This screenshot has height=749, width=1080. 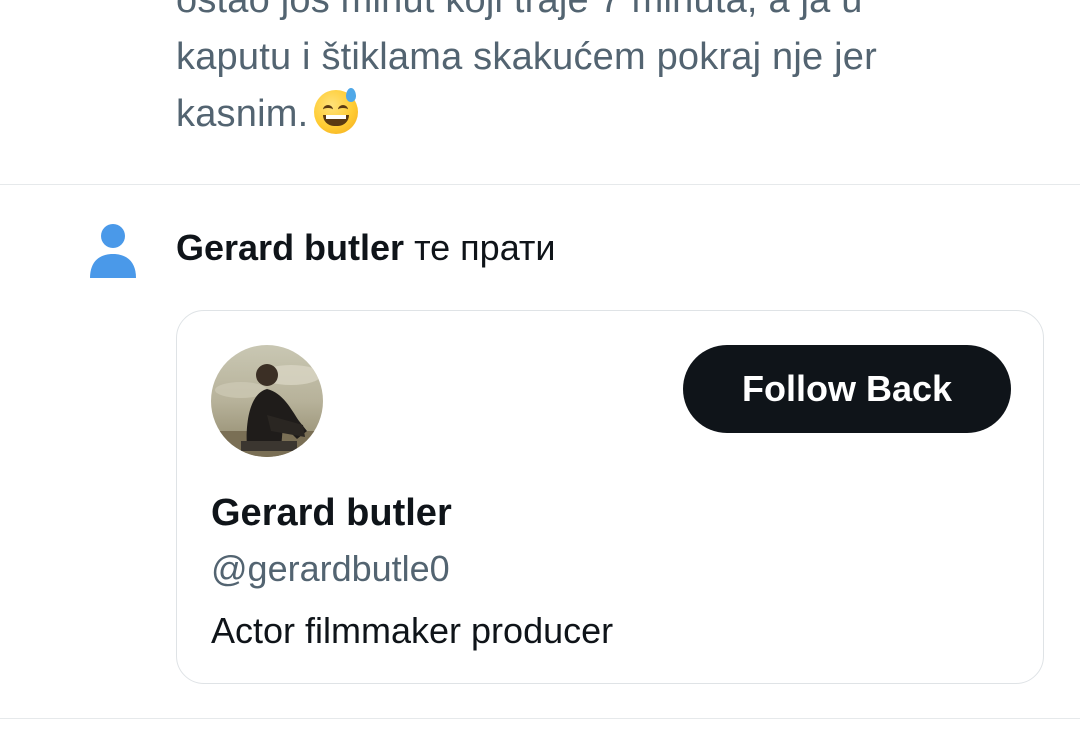 I want to click on grinning-face-with-sweat-icon, so click(x=336, y=111).